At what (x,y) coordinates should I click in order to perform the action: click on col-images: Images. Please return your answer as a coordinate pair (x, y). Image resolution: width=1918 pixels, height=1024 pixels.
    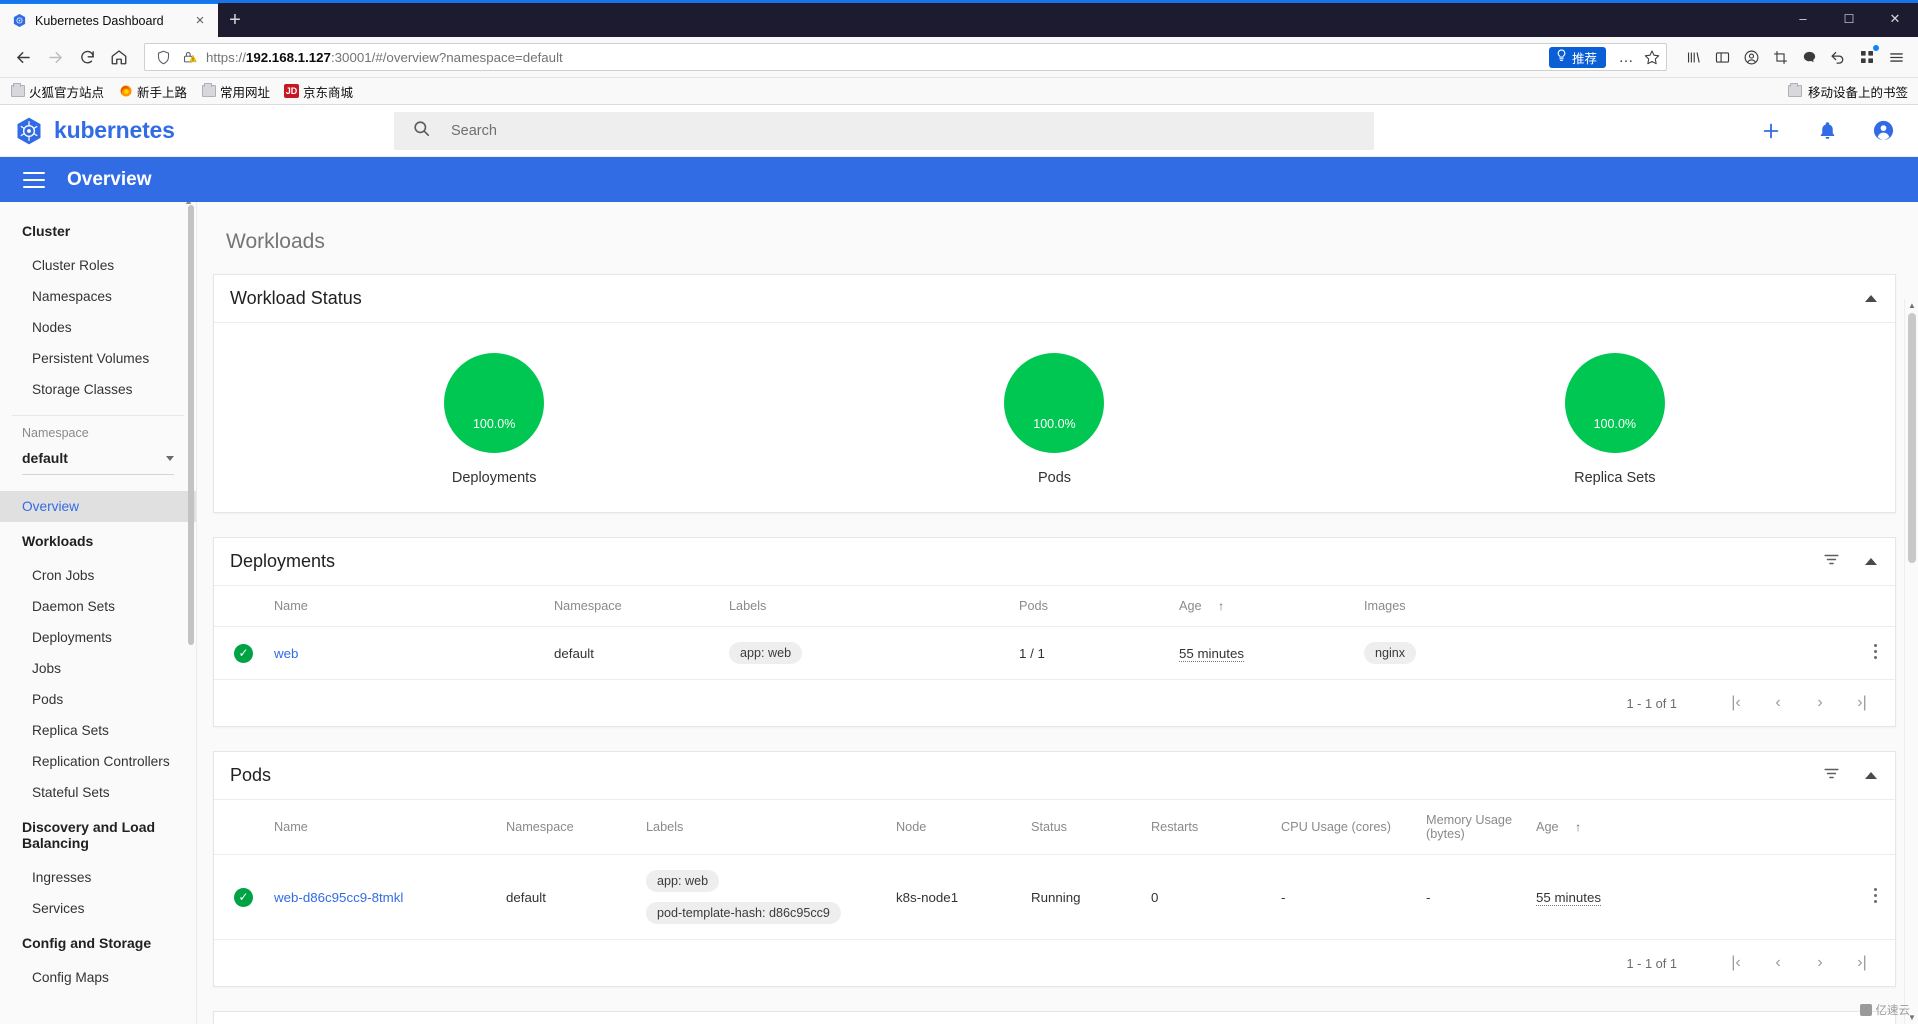
    Looking at the image, I should click on (1604, 606).